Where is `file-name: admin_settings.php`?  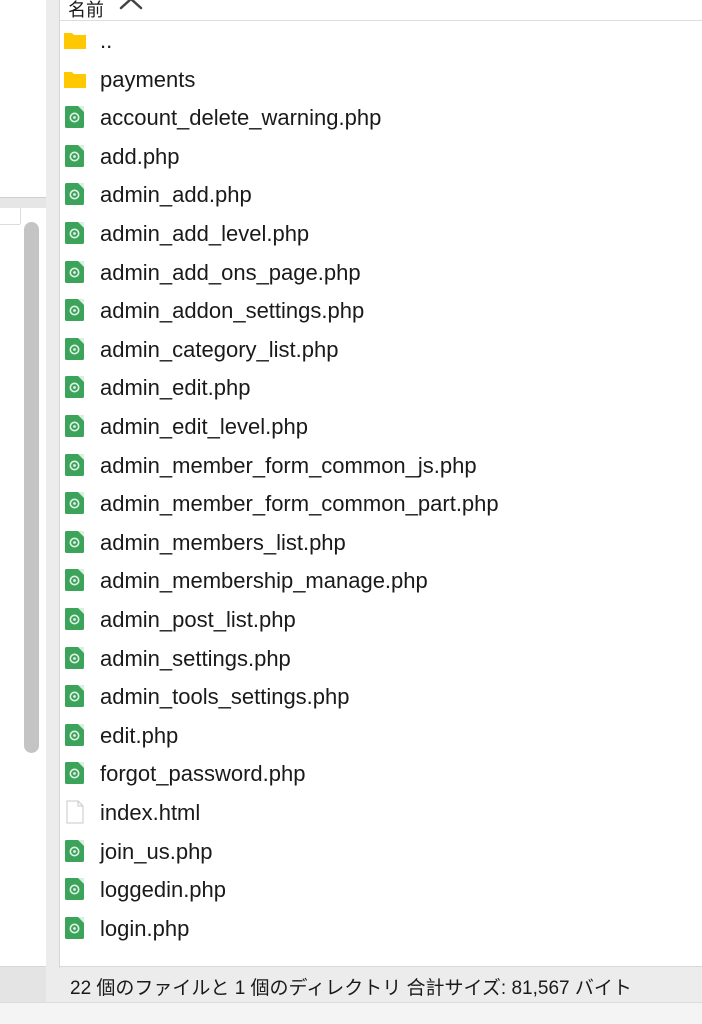 file-name: admin_settings.php is located at coordinates (195, 658).